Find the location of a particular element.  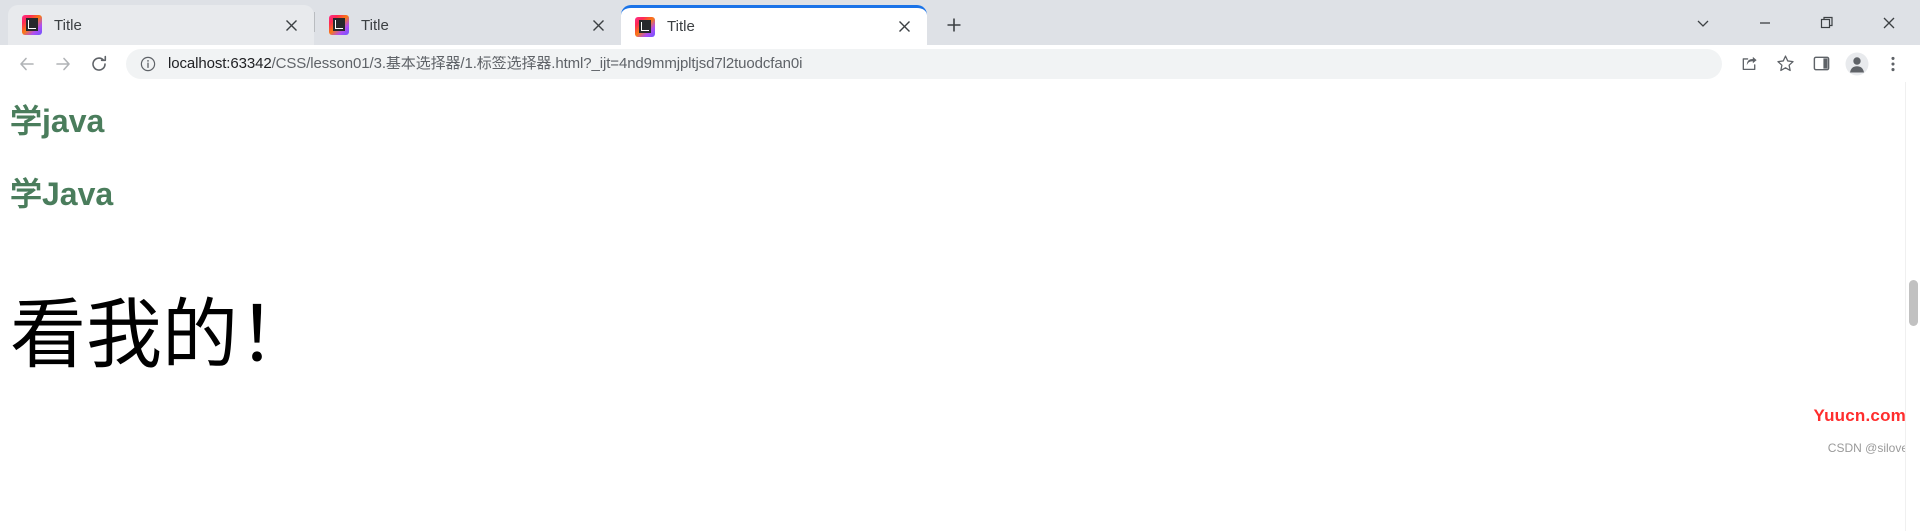

back-arrow-icon is located at coordinates (27, 64).